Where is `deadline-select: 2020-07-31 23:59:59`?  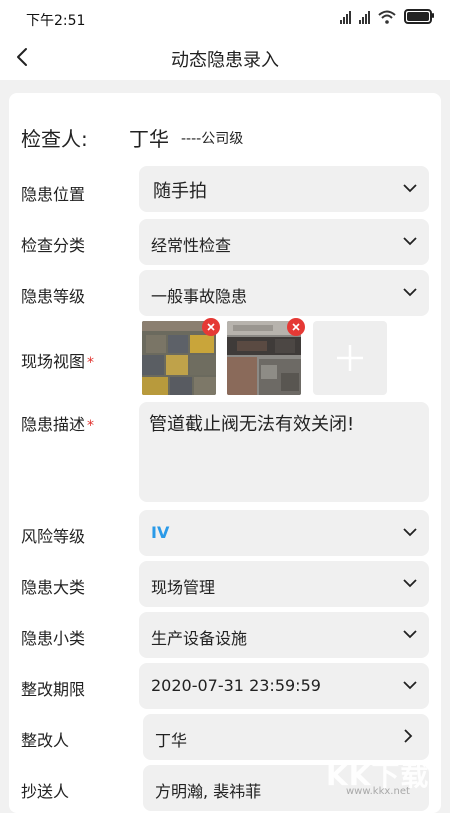 deadline-select: 2020-07-31 23:59:59 is located at coordinates (284, 686).